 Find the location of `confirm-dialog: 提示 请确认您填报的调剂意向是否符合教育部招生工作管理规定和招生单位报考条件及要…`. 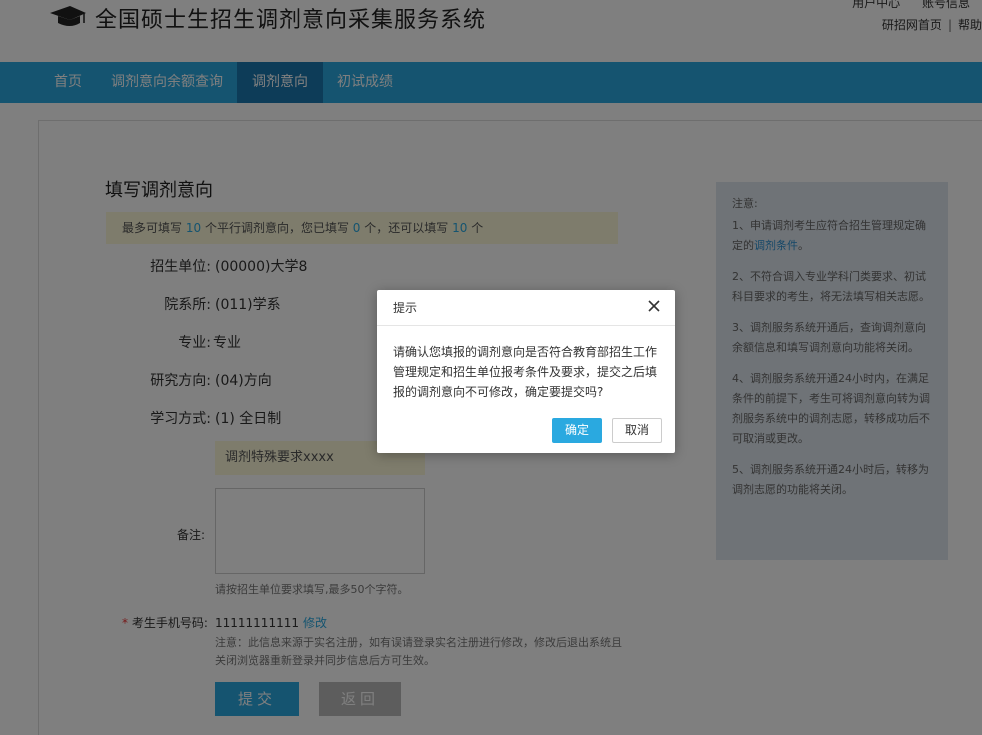

confirm-dialog: 提示 请确认您填报的调剂意向是否符合教育部招生工作管理规定和招生单位报考条件及要… is located at coordinates (526, 371).